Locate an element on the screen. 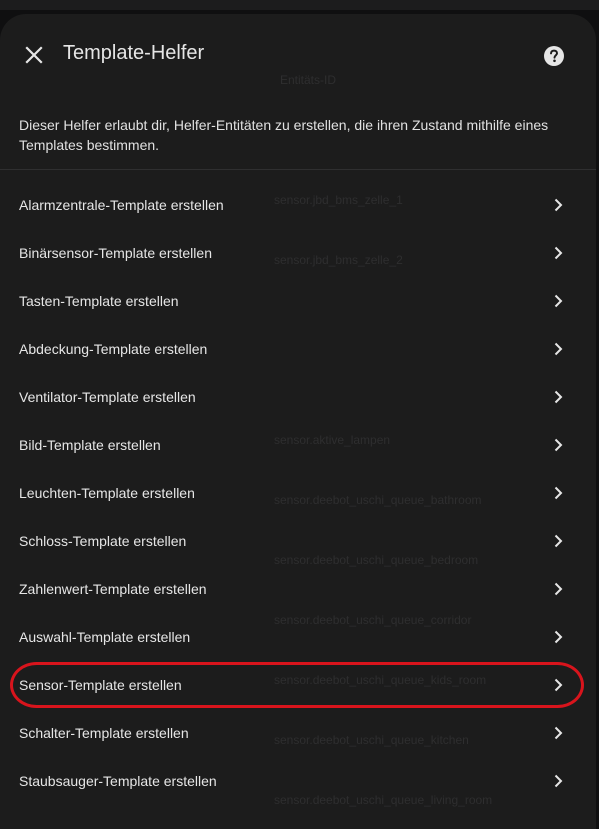 This screenshot has height=829, width=599. dialog-header: Template-Helfer is located at coordinates (298, 53).